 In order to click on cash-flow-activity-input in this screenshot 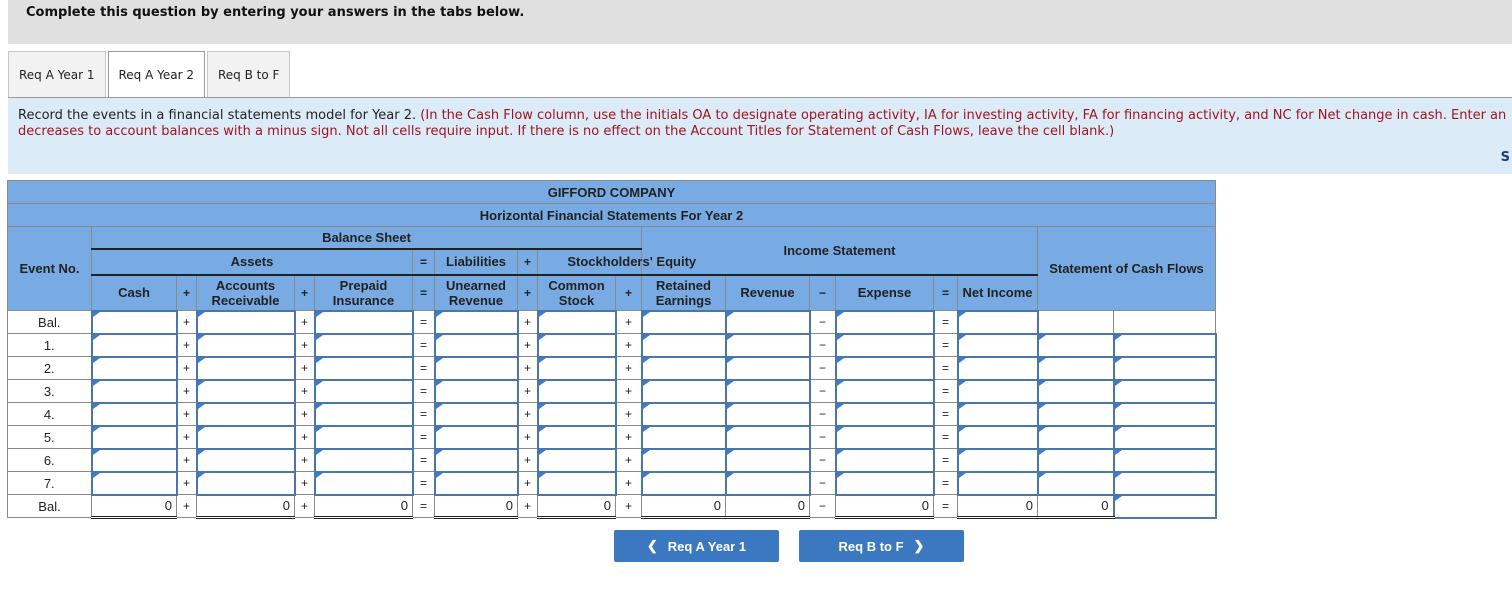, I will do `click(1164, 506)`.